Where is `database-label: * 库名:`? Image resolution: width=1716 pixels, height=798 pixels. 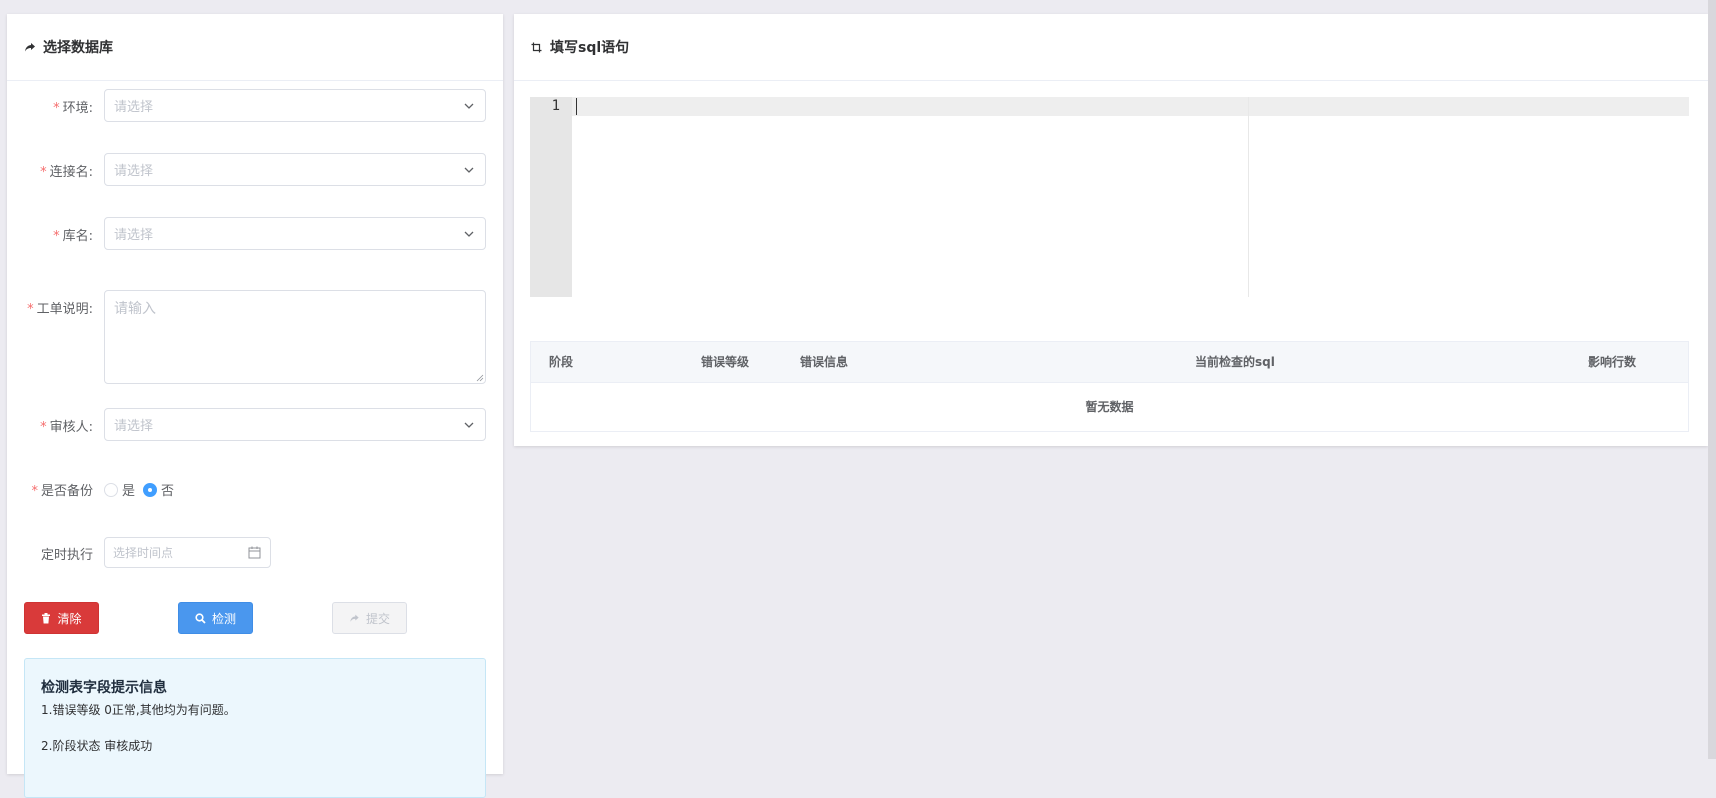
database-label: * 库名: is located at coordinates (73, 236).